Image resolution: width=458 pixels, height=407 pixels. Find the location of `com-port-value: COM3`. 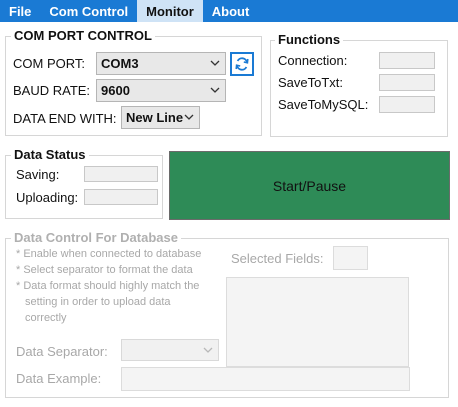

com-port-value: COM3 is located at coordinates (120, 63).